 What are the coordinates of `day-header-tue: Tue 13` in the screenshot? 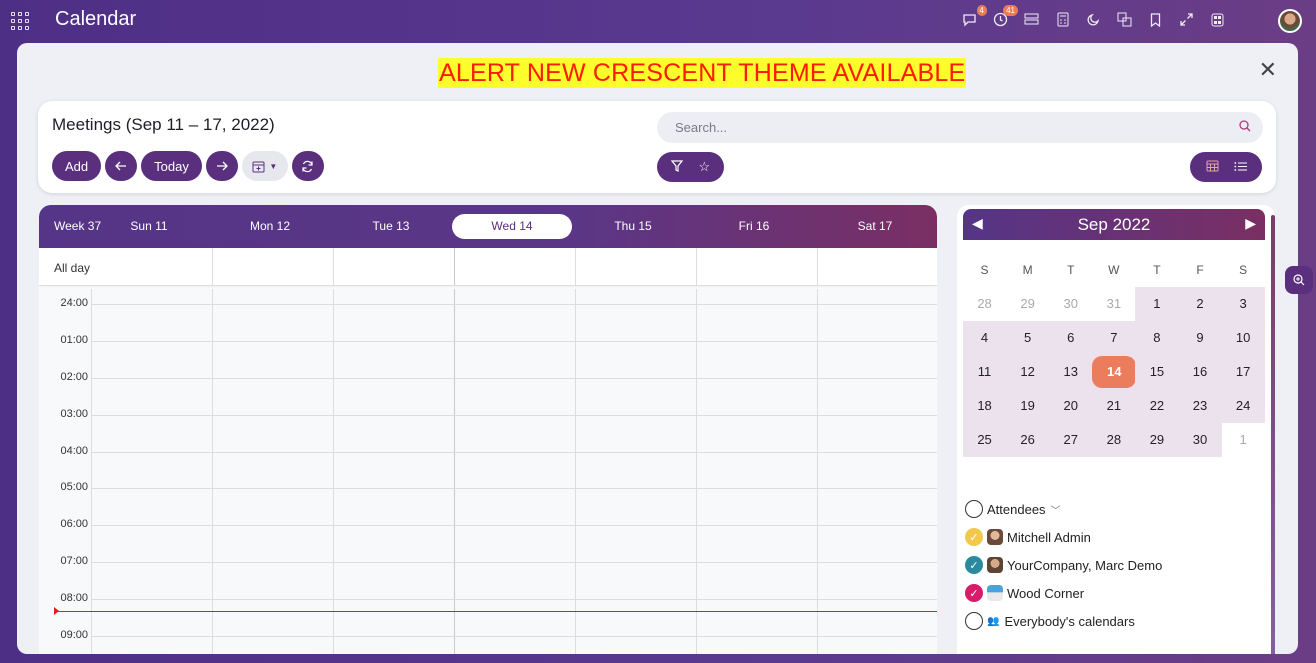 It's located at (391, 226).